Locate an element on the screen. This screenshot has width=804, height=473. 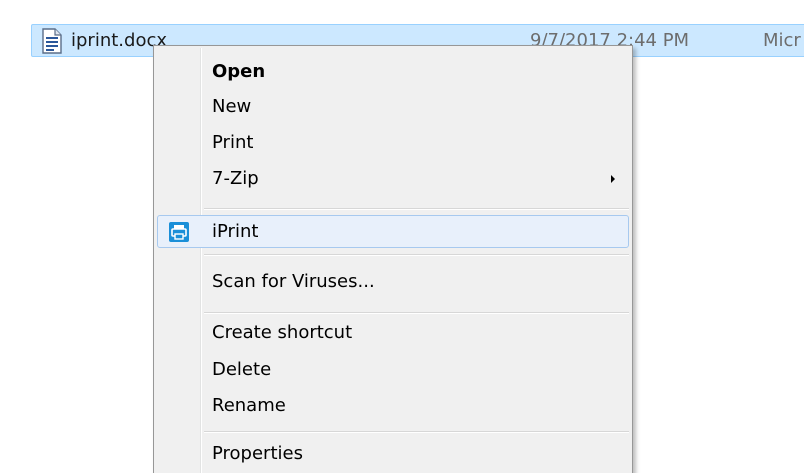
menu-item-open: Open is located at coordinates (393, 71).